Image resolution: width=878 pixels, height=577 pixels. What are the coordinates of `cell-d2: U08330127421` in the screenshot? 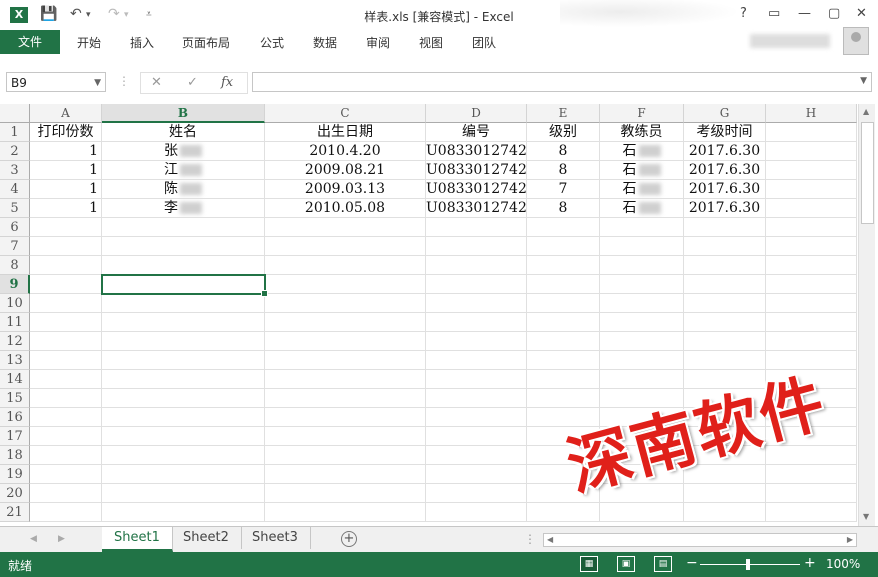 It's located at (476, 151).